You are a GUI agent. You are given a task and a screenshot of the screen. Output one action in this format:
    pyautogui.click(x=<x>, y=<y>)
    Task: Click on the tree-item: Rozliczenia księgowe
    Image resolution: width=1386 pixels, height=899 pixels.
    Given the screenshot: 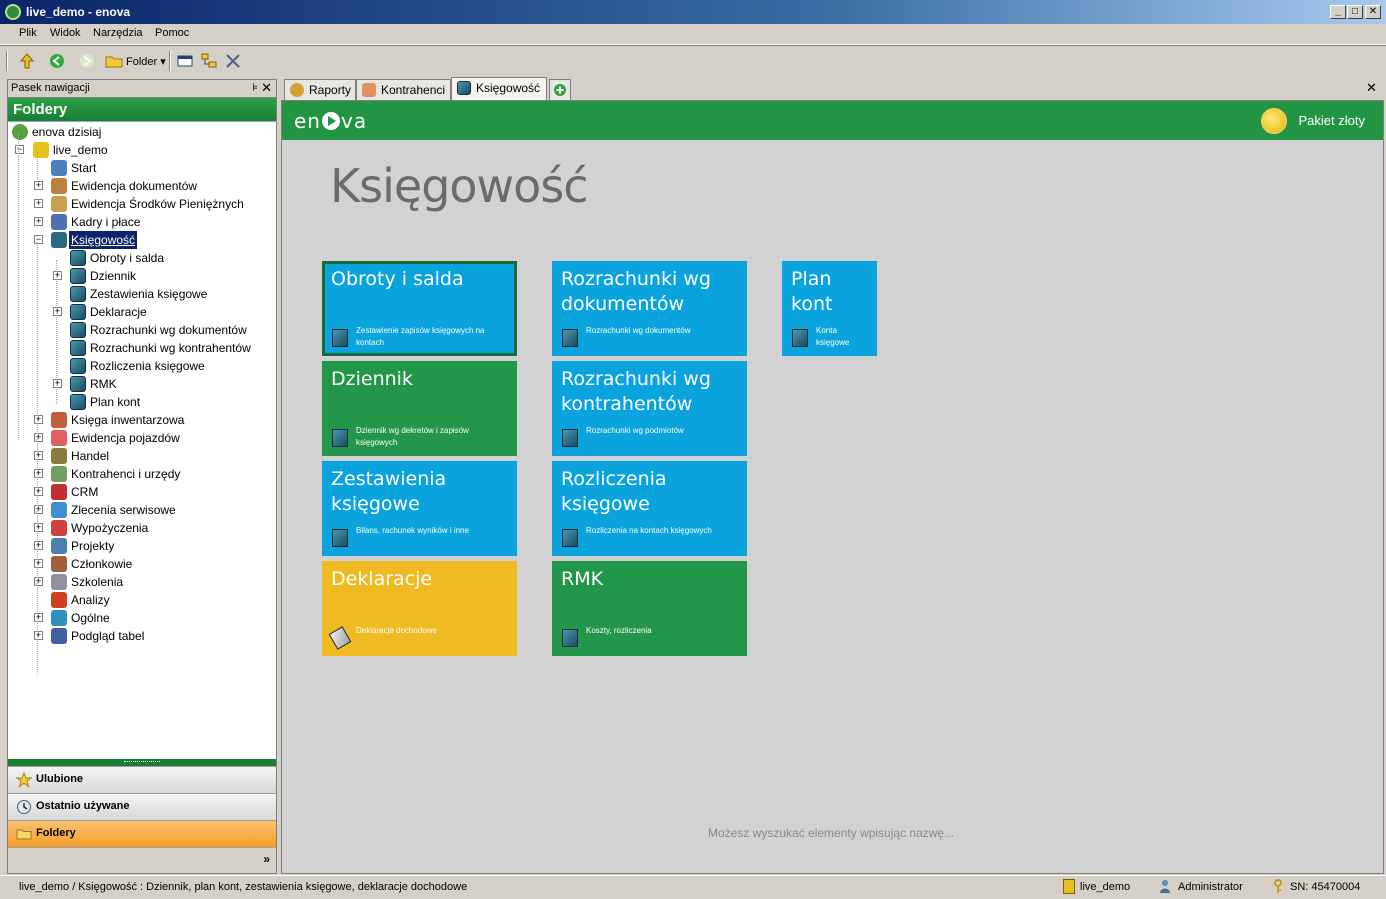 What is the action you would take?
    pyautogui.click(x=142, y=366)
    